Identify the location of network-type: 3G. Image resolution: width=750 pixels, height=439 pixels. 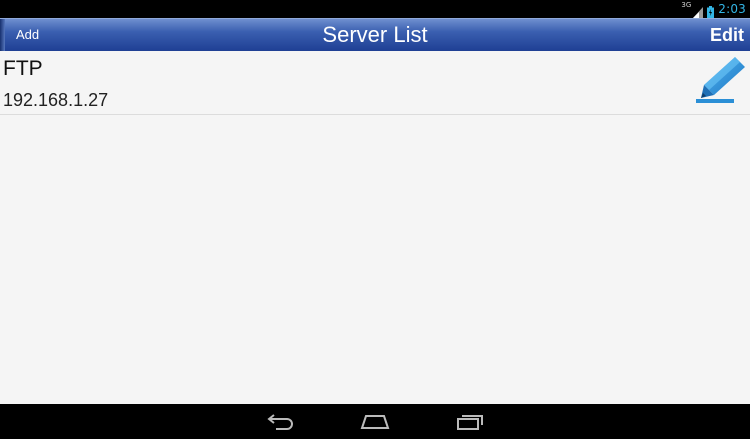
(686, 4).